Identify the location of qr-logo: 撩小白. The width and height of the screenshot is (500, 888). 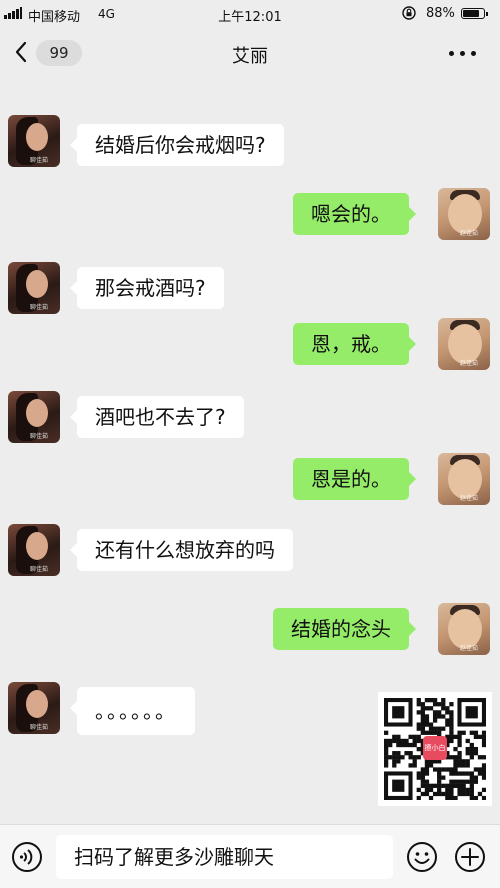
(435, 748).